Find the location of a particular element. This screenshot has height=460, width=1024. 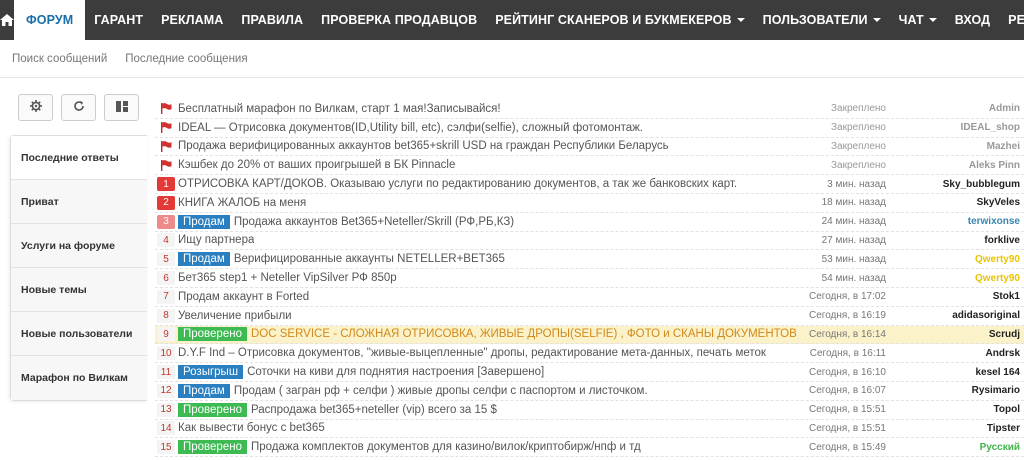

nav-item-4: ПРОВЕРКА ПРОДАВЦОВ is located at coordinates (399, 20).